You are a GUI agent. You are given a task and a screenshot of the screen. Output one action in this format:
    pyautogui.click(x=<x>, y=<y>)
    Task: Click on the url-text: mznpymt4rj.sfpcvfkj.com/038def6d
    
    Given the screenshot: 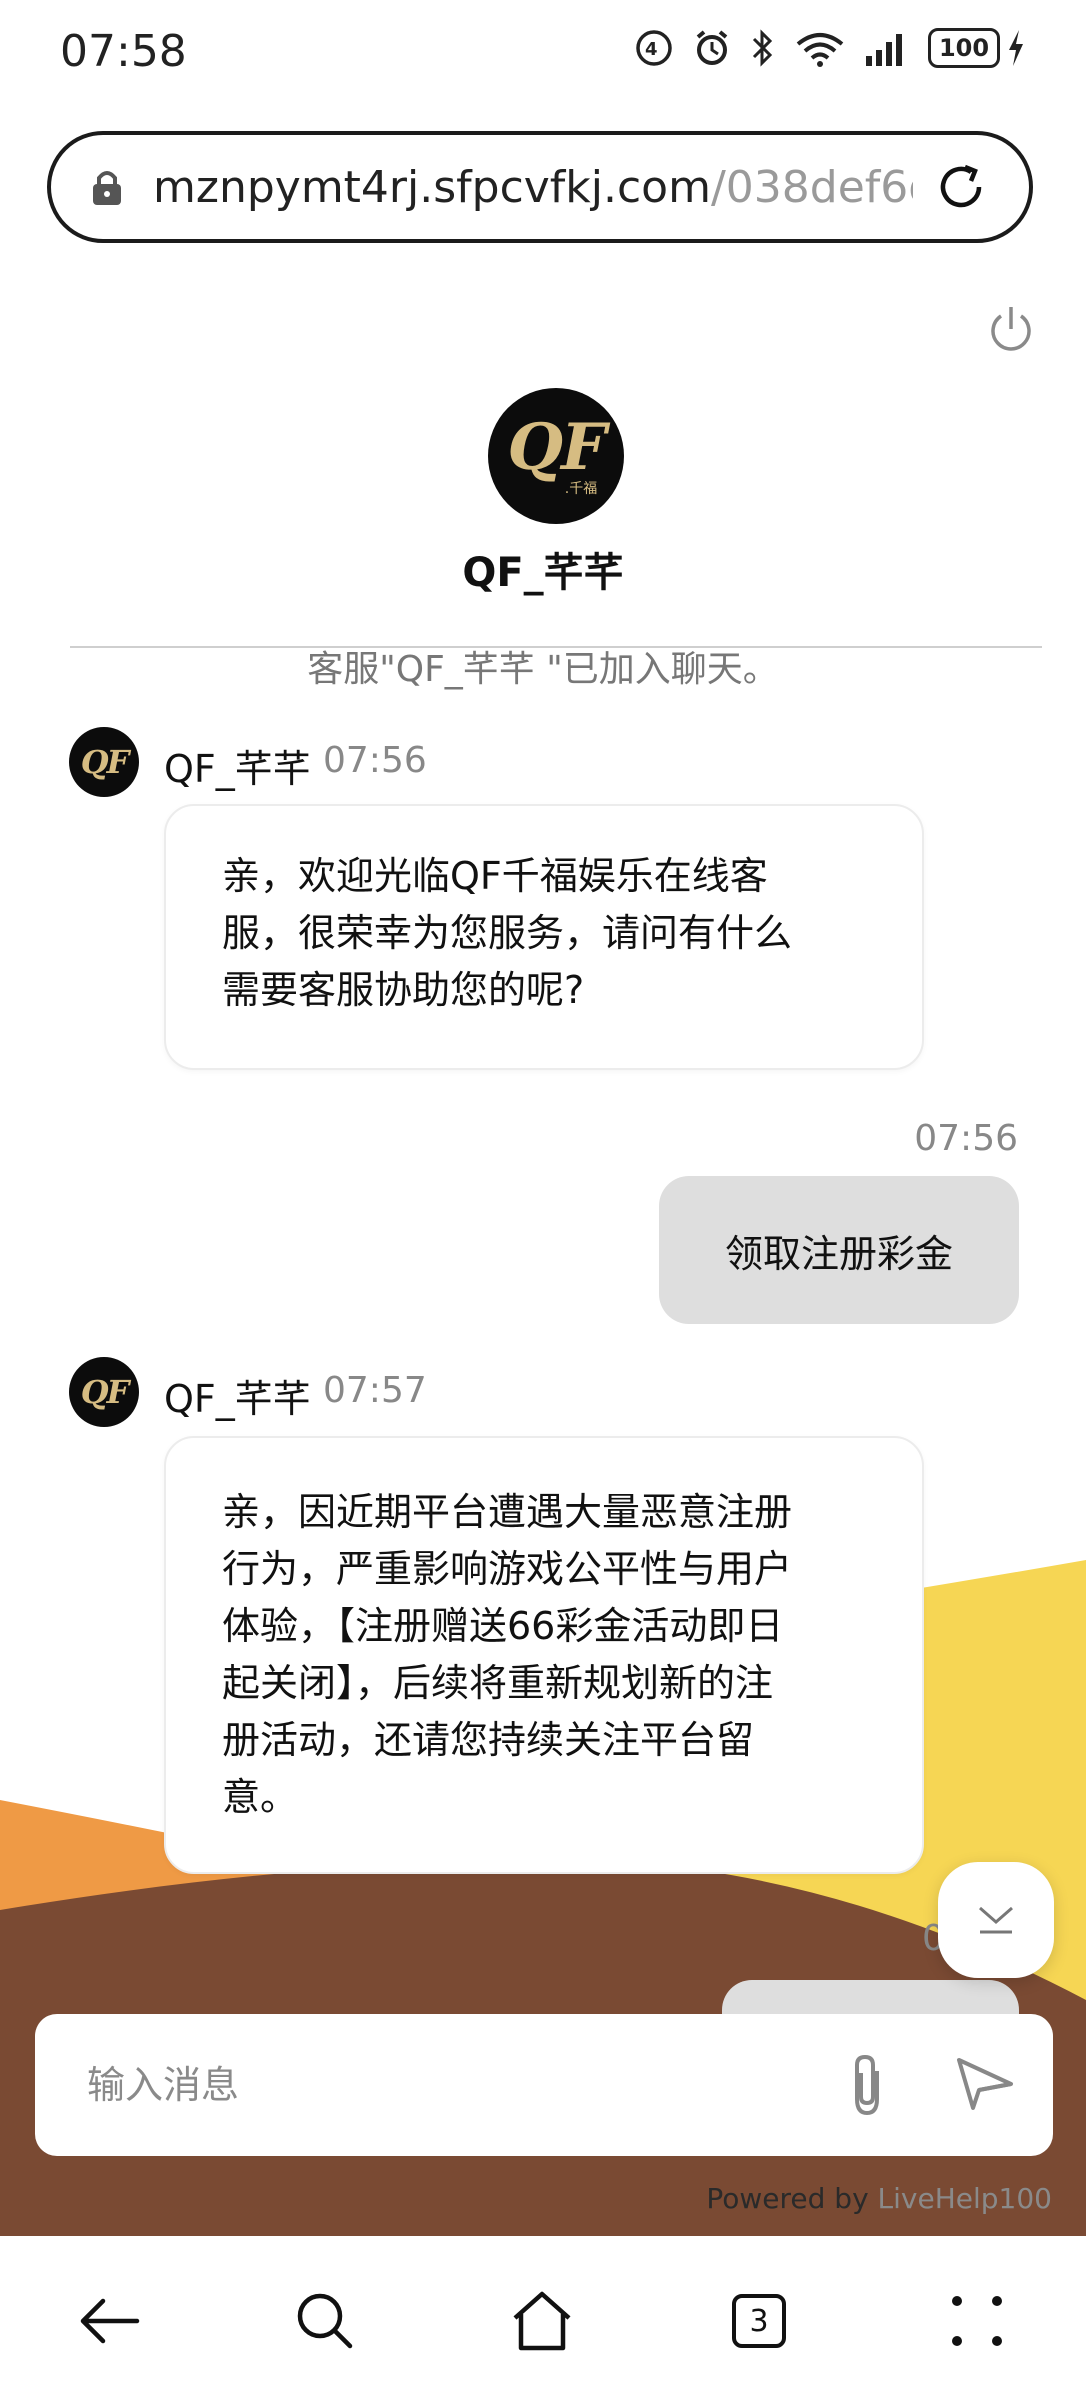 What is the action you would take?
    pyautogui.click(x=533, y=187)
    